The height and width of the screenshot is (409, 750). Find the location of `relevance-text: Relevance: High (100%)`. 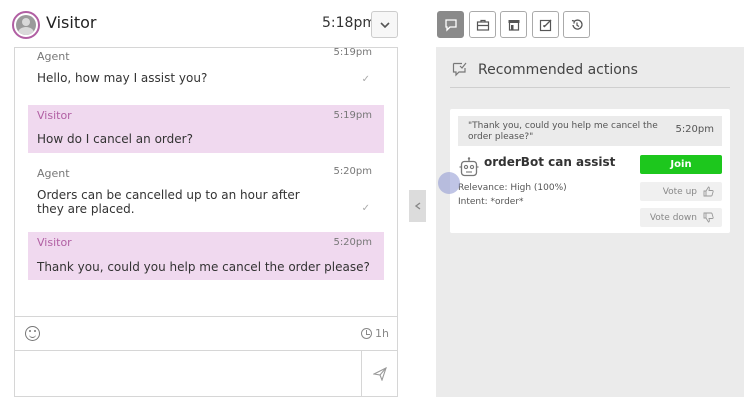

relevance-text: Relevance: High (100%) is located at coordinates (512, 188).